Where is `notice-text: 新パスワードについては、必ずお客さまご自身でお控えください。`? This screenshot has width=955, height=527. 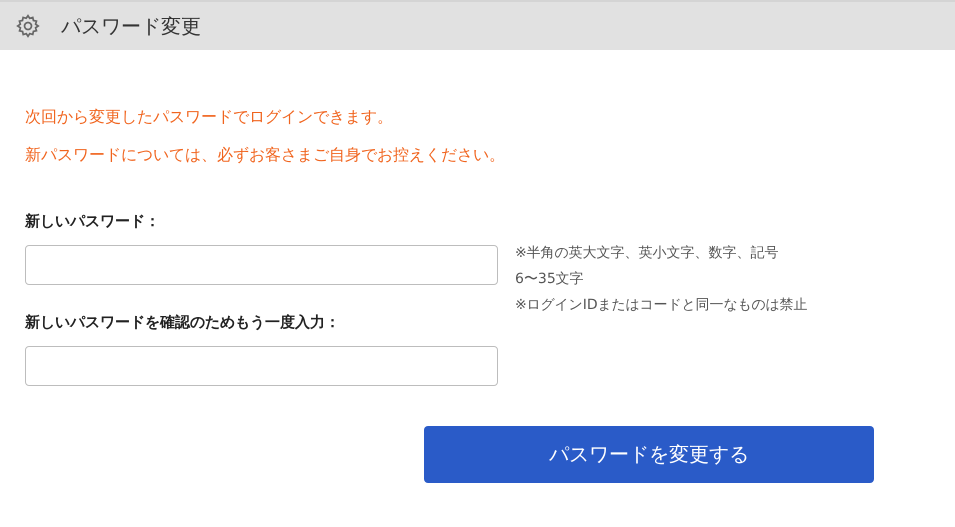 notice-text: 新パスワードについては、必ずお客さまご自身でお控えください。 is located at coordinates (265, 155).